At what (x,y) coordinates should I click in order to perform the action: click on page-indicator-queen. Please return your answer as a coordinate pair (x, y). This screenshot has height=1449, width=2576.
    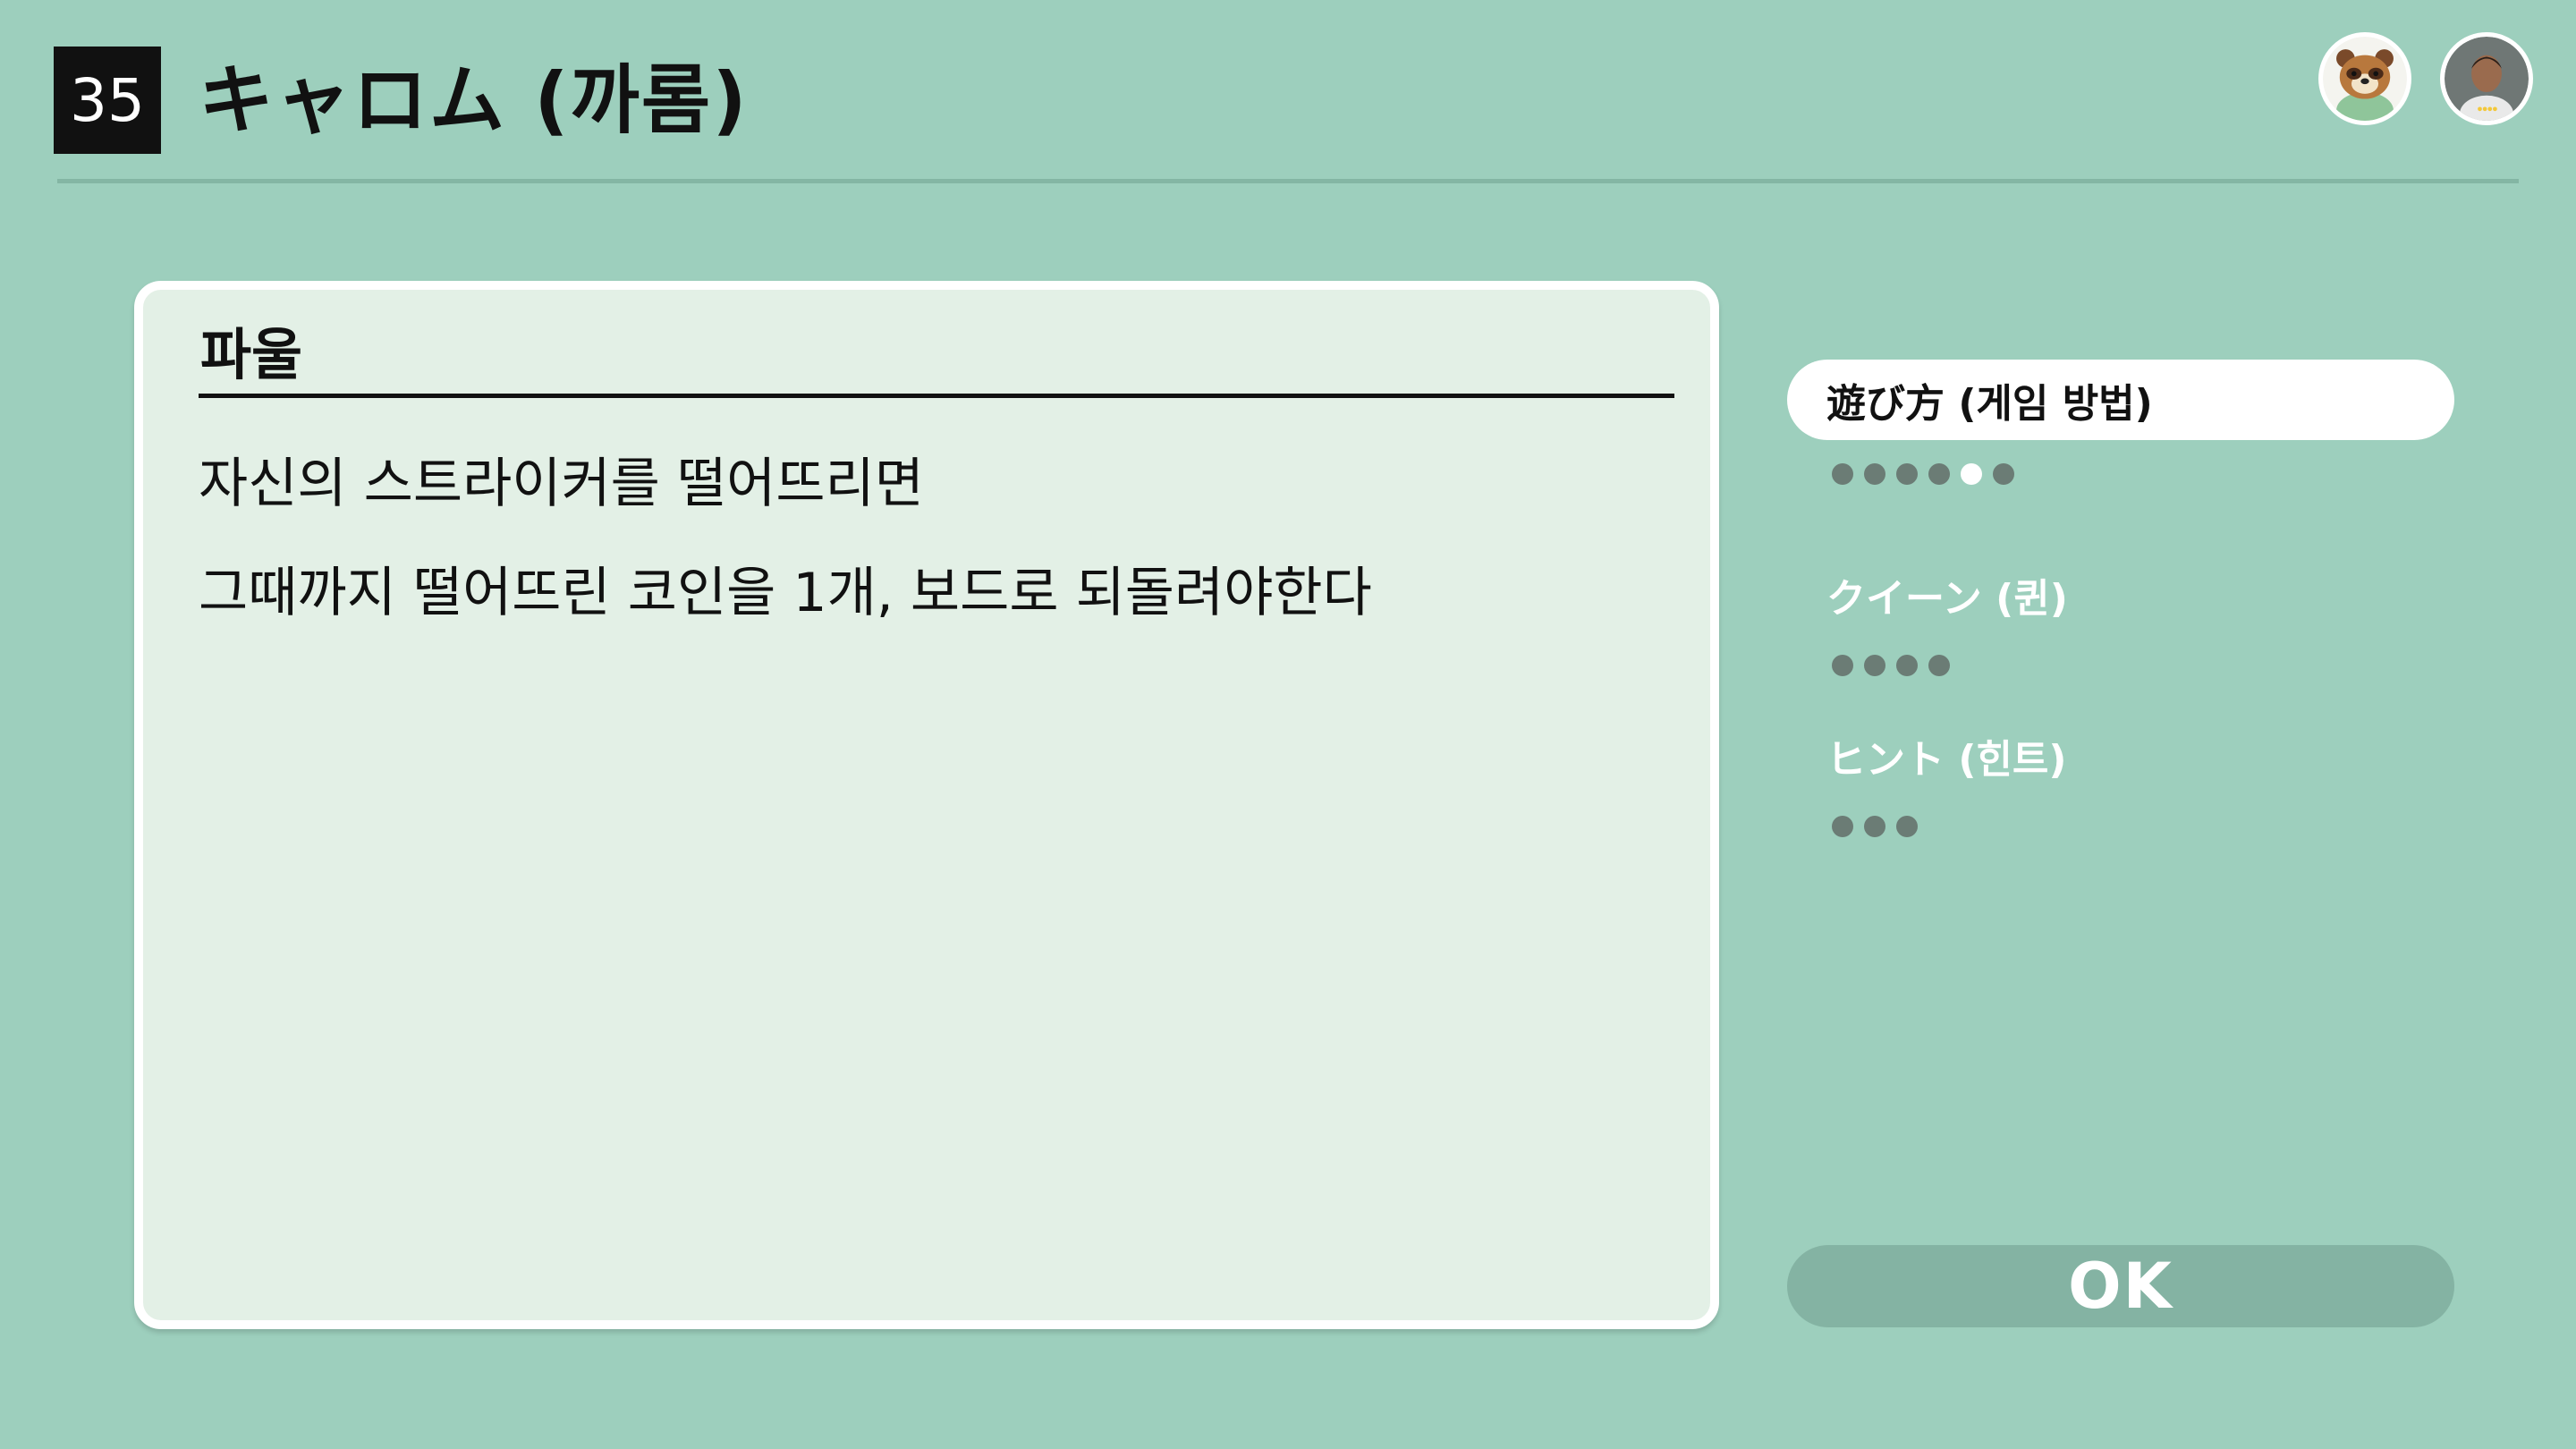
    Looking at the image, I should click on (1891, 665).